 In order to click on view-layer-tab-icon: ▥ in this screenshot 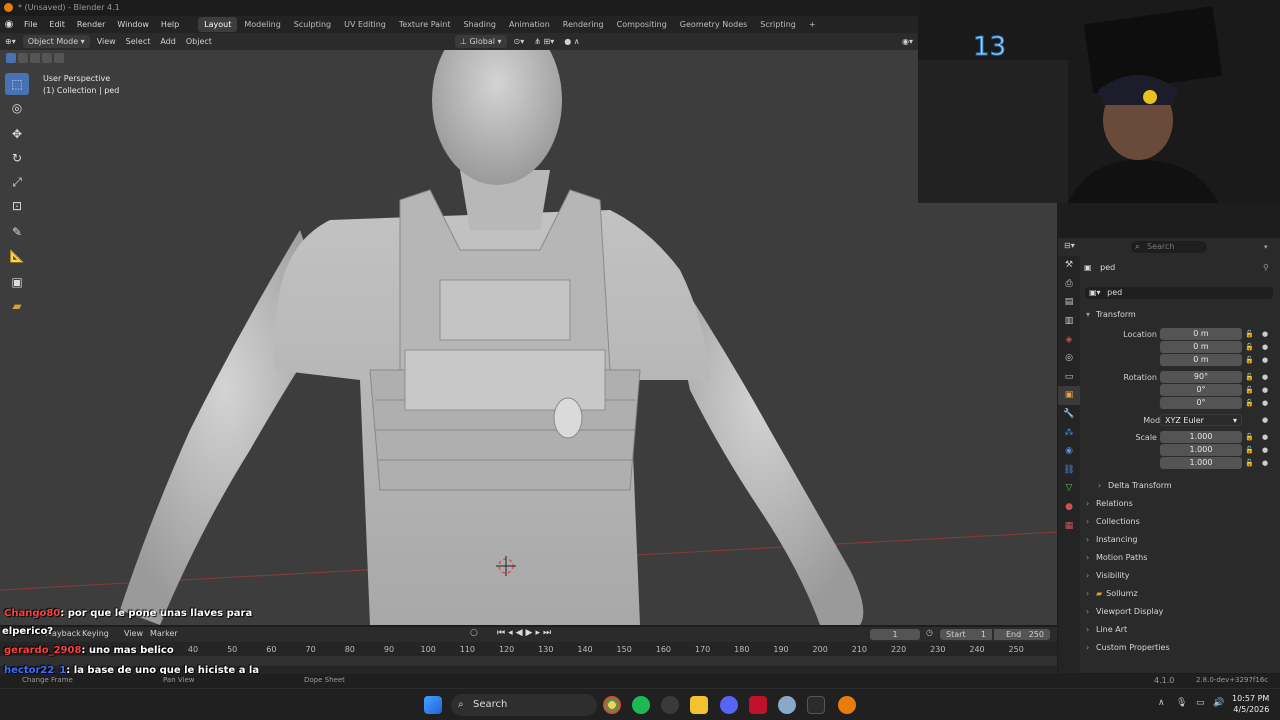, I will do `click(1069, 321)`.